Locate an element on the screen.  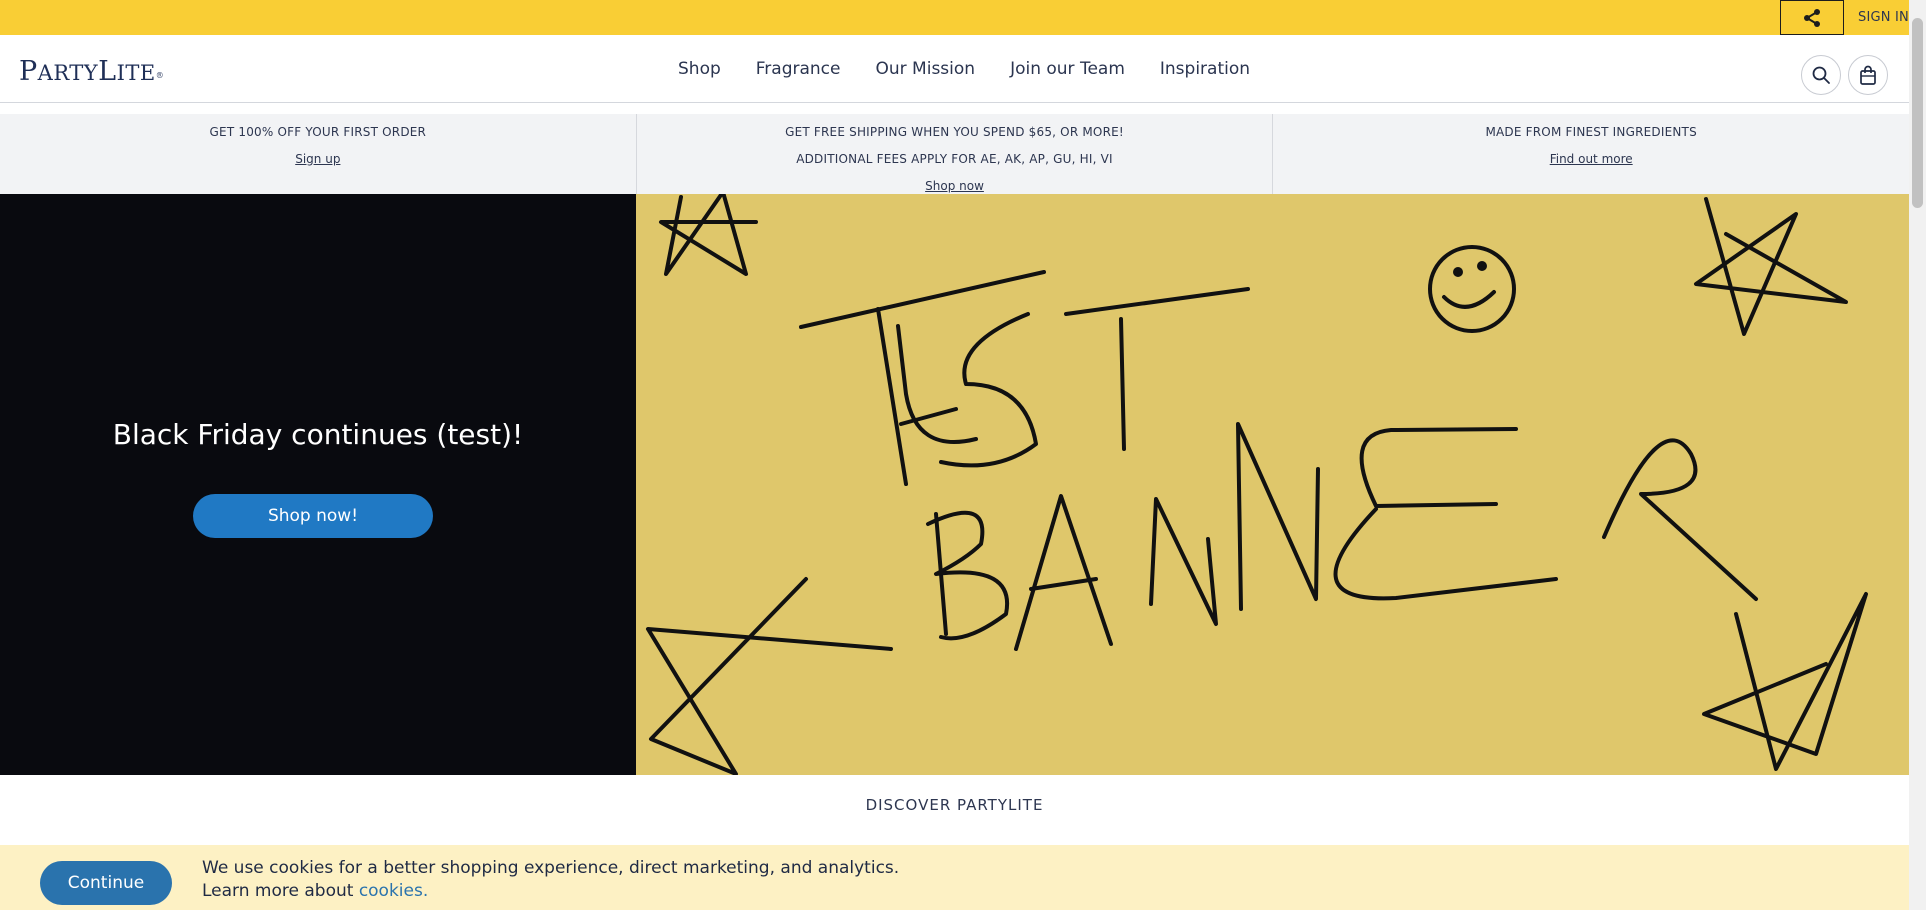
nav-item-shop: Shop is located at coordinates (699, 69).